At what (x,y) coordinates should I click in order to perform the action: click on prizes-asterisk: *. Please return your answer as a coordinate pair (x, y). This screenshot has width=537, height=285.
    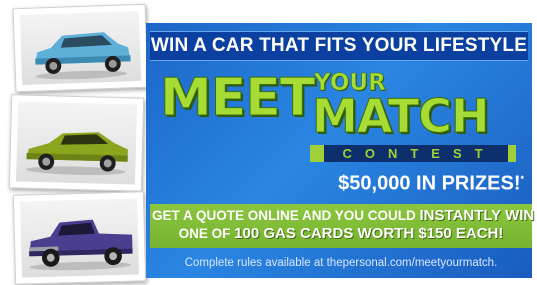
    Looking at the image, I should click on (522, 179).